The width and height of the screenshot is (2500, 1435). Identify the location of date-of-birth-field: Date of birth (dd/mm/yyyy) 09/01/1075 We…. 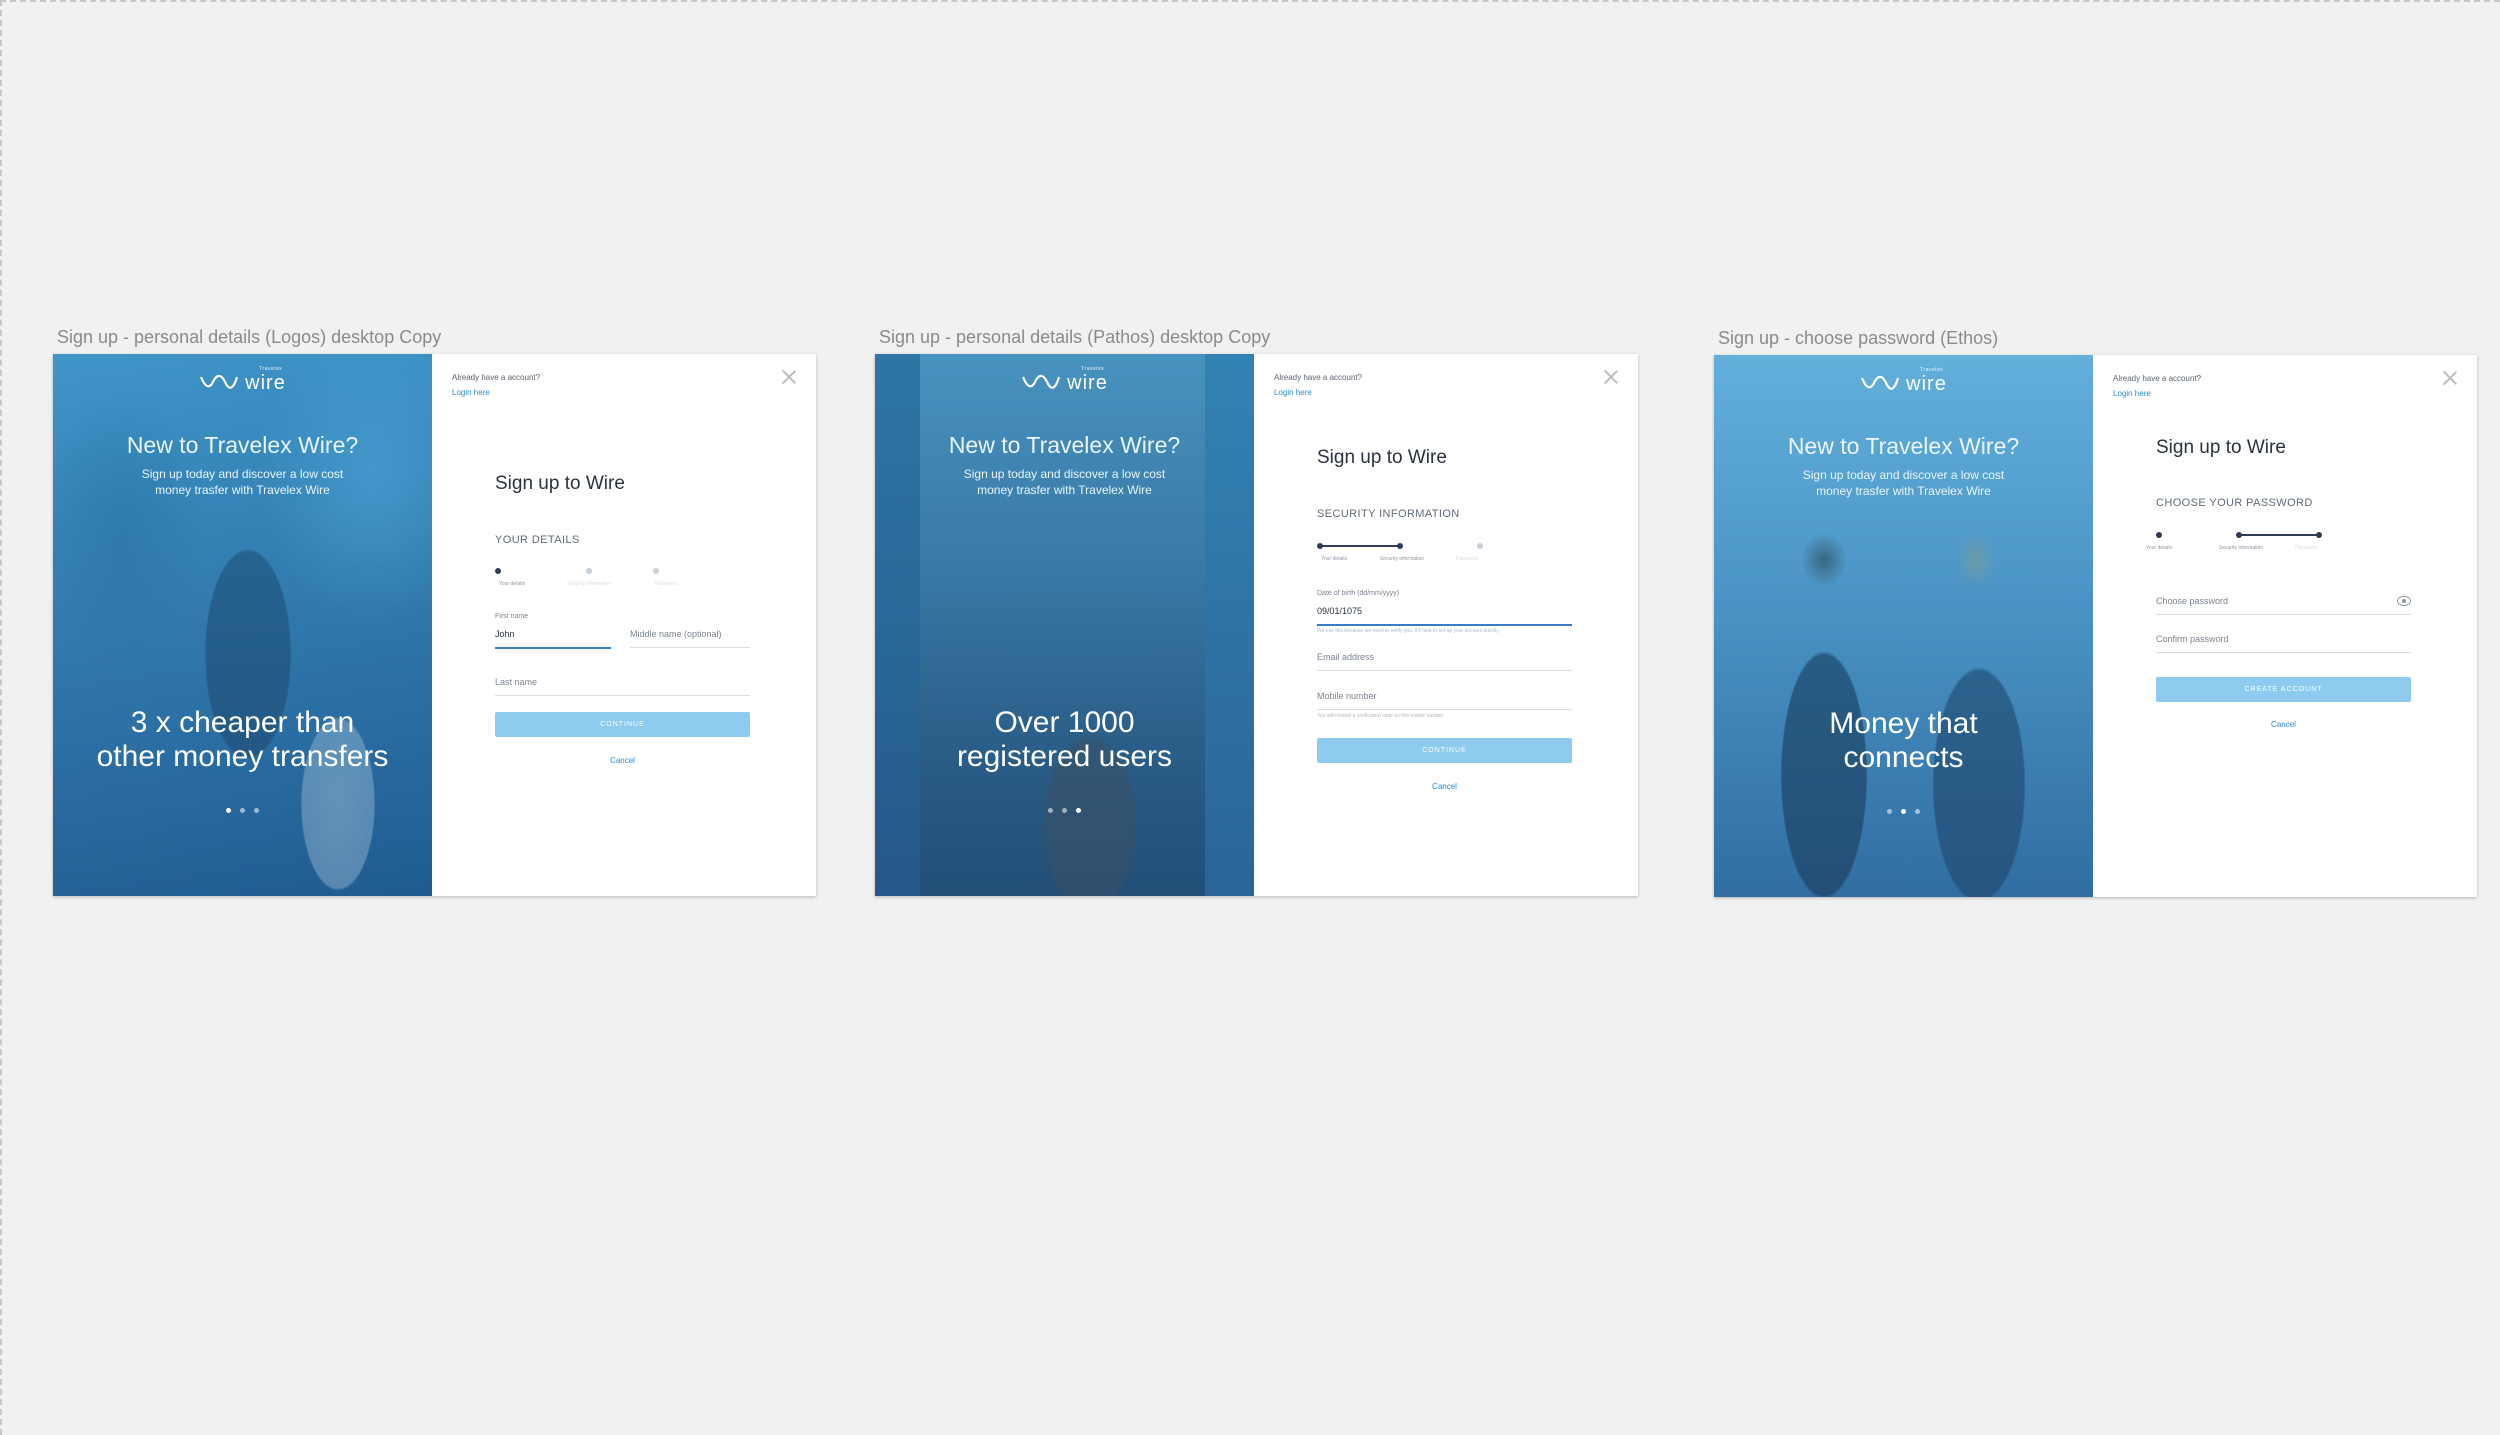
(1444, 612).